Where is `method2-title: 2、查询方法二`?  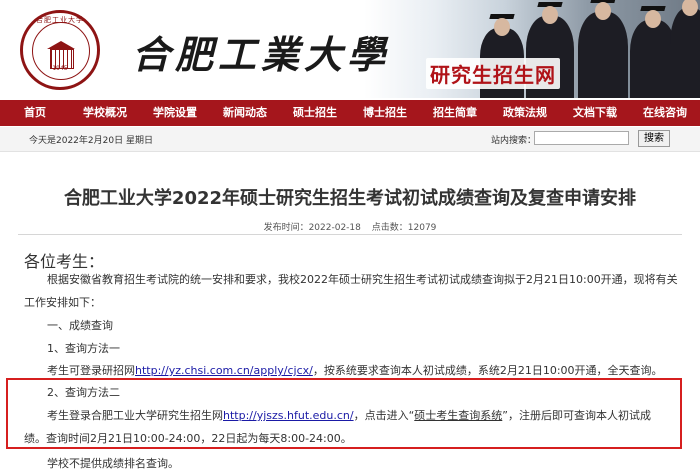
method2-title: 2、查询方法二 is located at coordinates (83, 392).